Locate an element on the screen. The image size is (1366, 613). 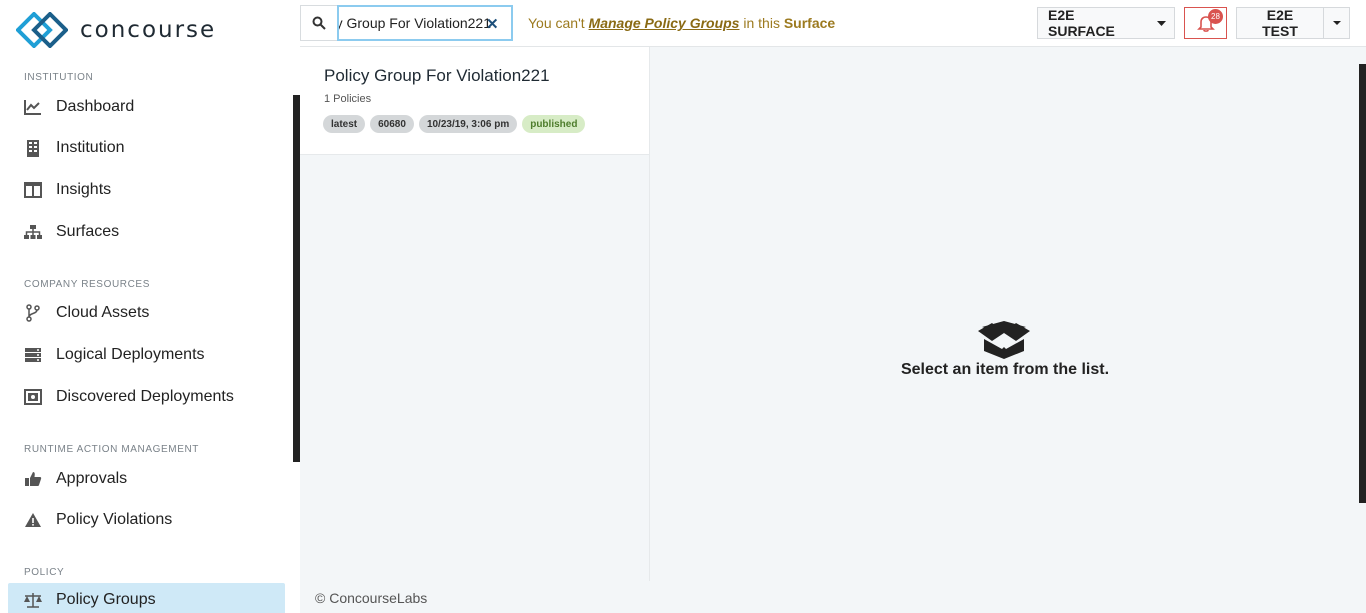
warning-prefix: You can't is located at coordinates (558, 23).